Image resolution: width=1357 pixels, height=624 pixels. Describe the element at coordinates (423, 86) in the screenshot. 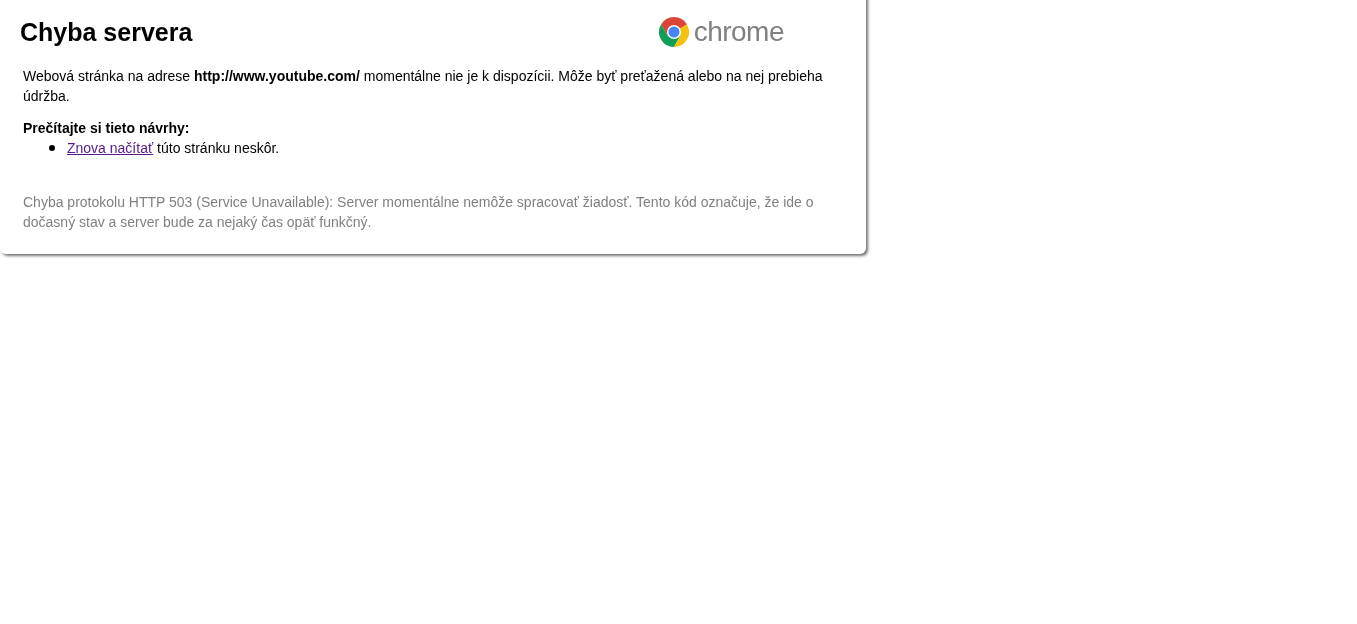

I see `error-message: Webová stránka na adrese http://www.youtube.com/ momentálne nie je k dispozícii. Môže byť preťažená alebo na nej prebieha údržba.` at that location.